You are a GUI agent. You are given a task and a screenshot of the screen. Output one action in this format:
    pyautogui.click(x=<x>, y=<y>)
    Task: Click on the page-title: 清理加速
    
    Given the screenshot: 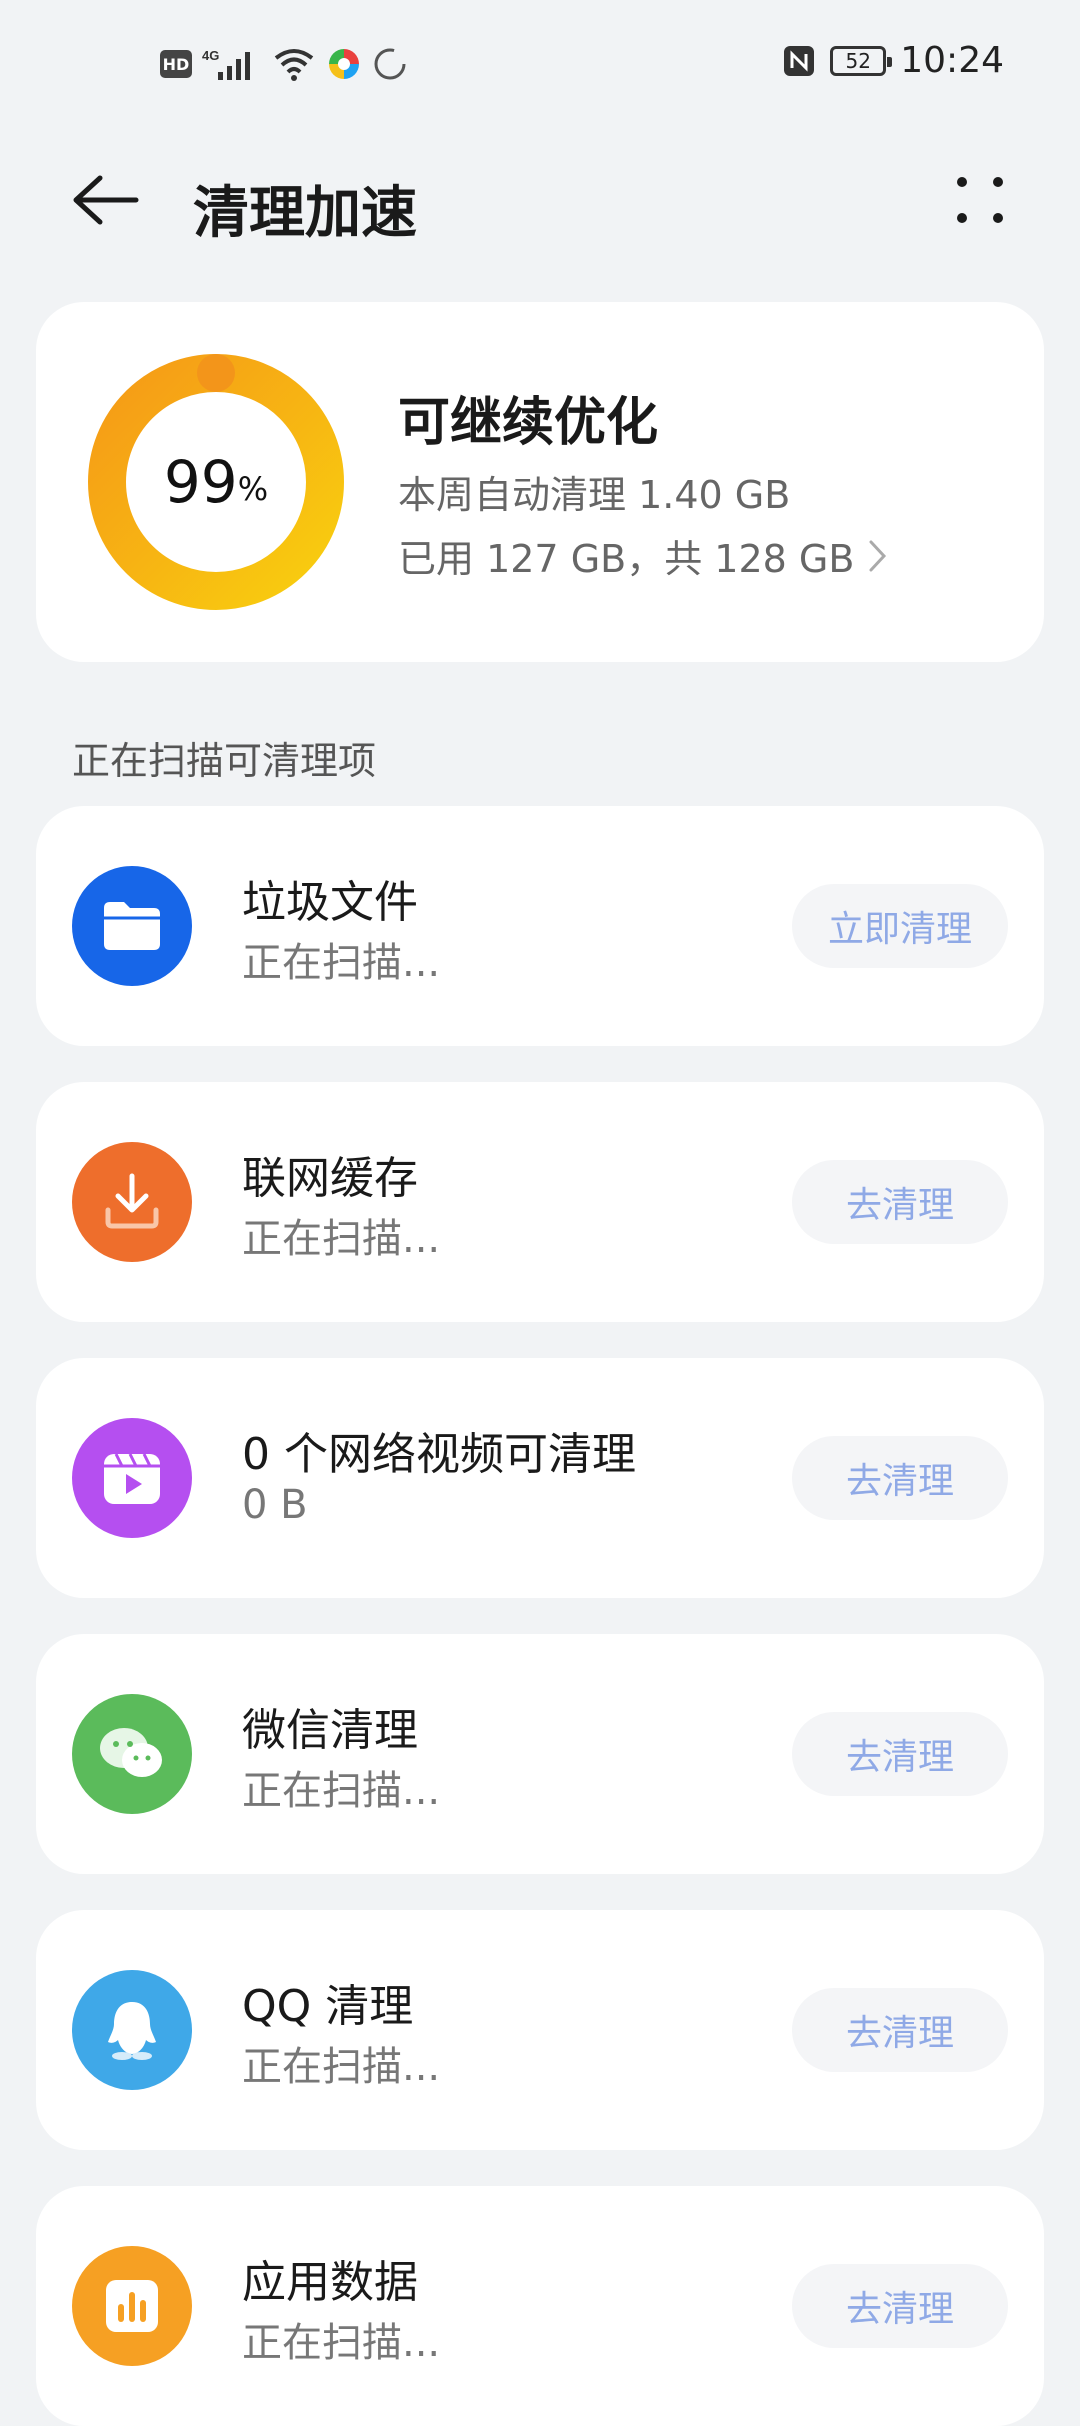 What is the action you would take?
    pyautogui.click(x=305, y=213)
    